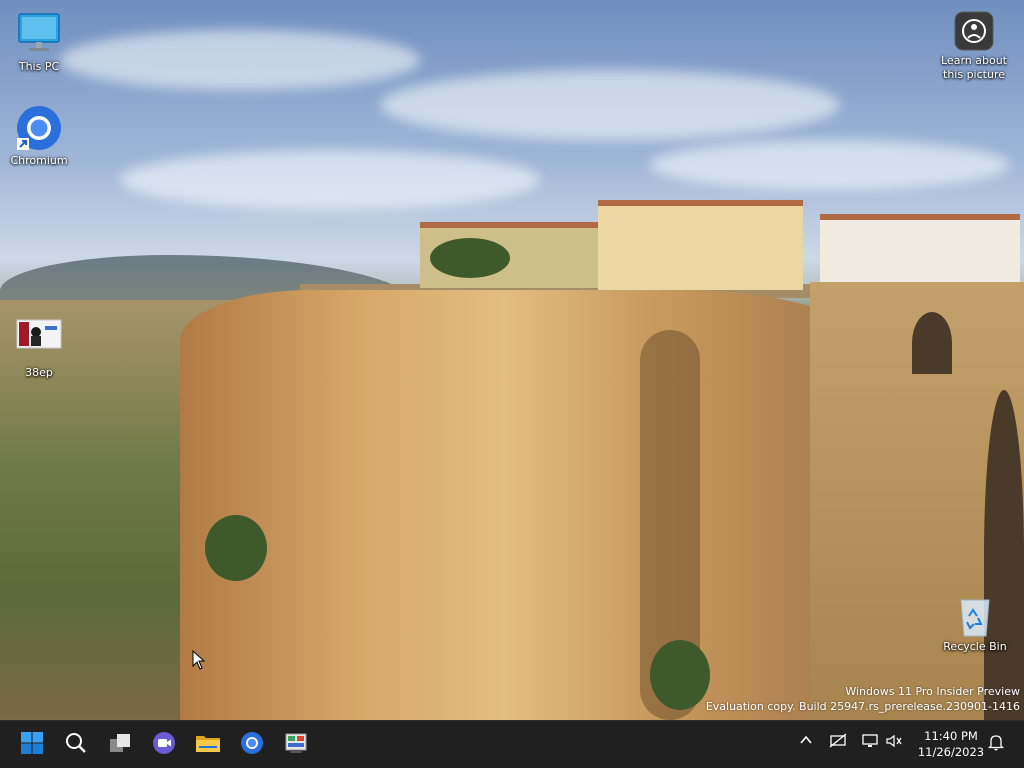 Image resolution: width=1024 pixels, height=768 pixels. I want to click on display-status-button, so click(870, 743).